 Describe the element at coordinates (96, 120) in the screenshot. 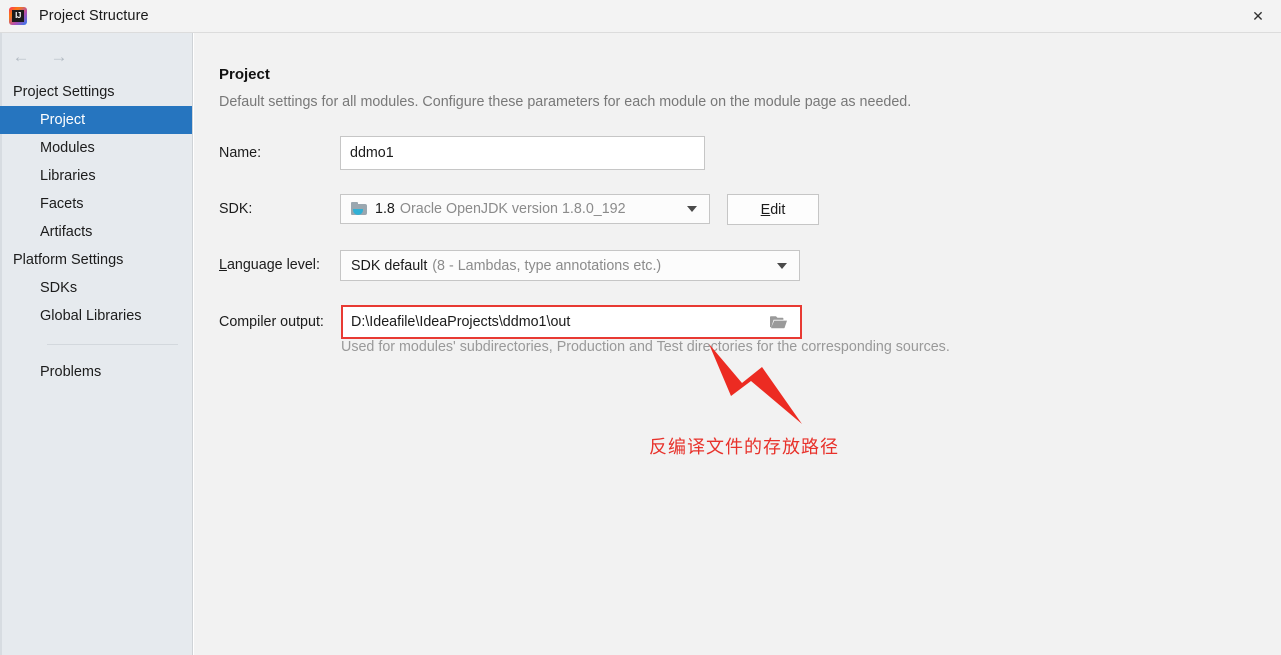

I see `sidebar-item-project: Project` at that location.